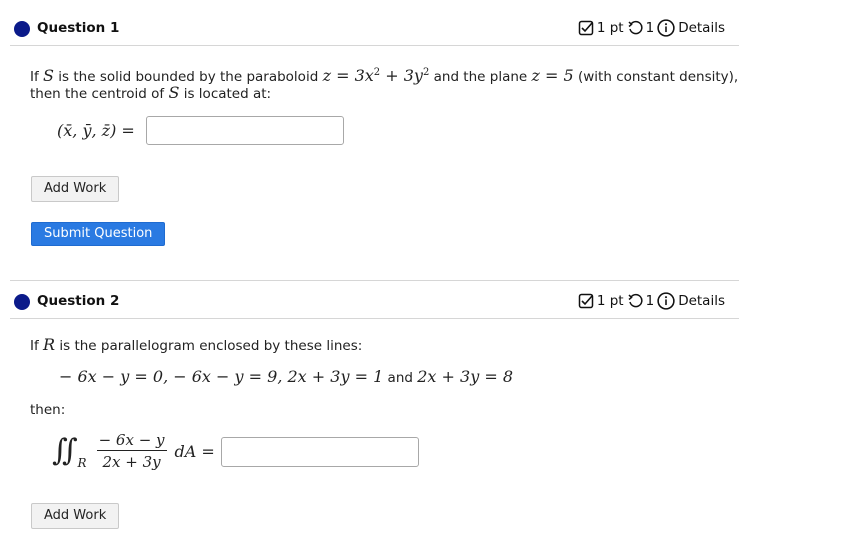 The image size is (849, 545). I want to click on question-1-header: Question 1 1 pt 1 Details, so click(370, 27).